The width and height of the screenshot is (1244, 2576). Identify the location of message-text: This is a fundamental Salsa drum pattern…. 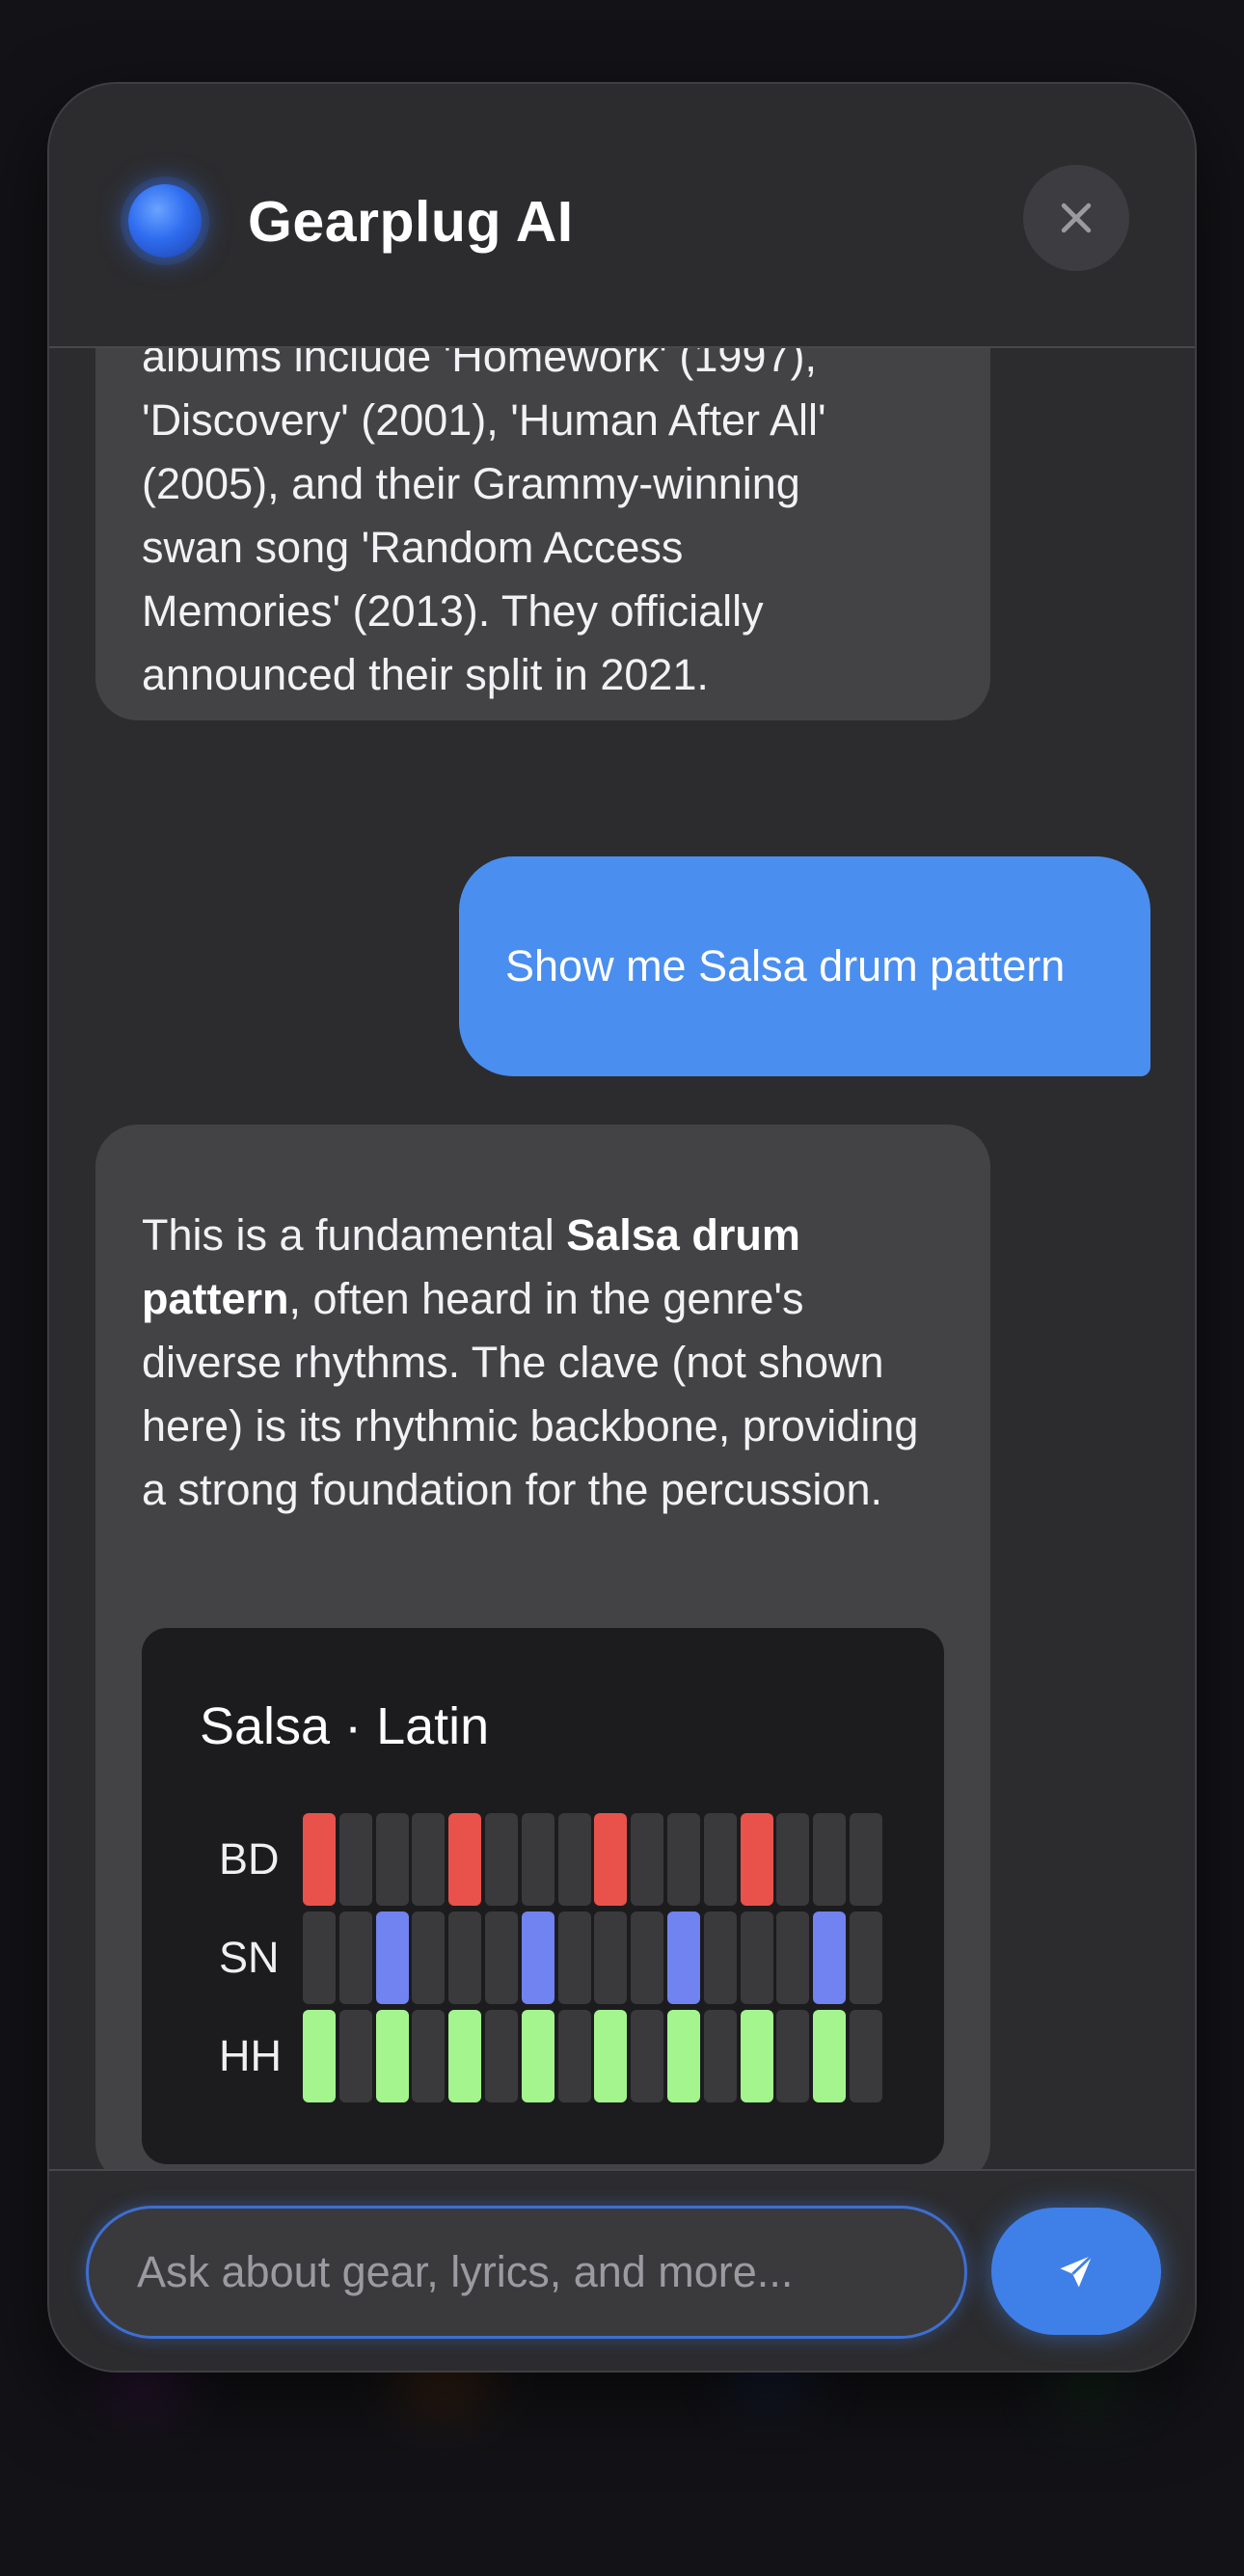
(543, 1363).